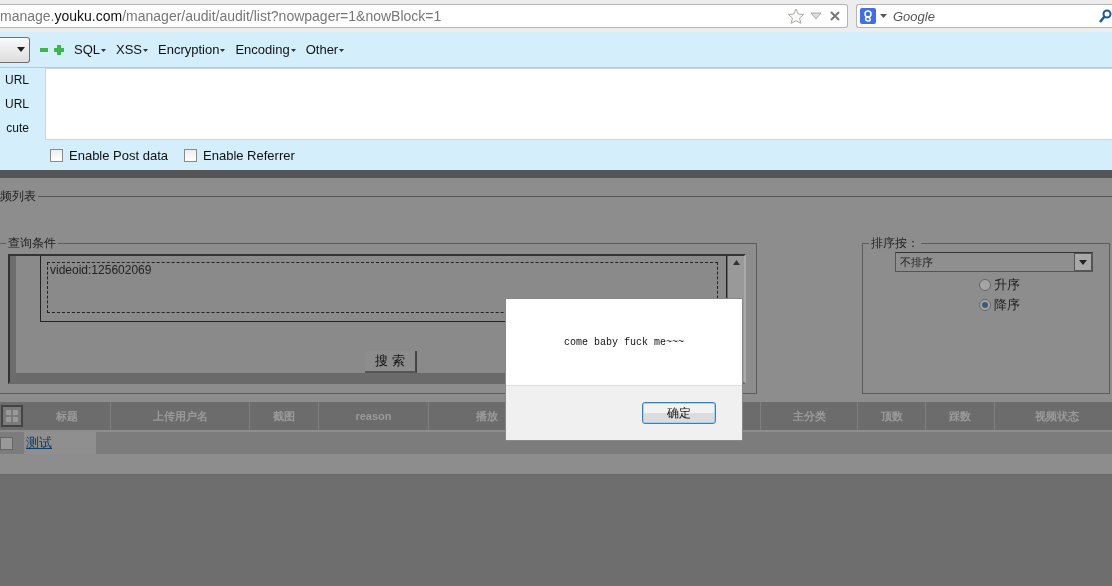 This screenshot has width=1112, height=586. I want to click on menu-button: Encoding, so click(265, 49).